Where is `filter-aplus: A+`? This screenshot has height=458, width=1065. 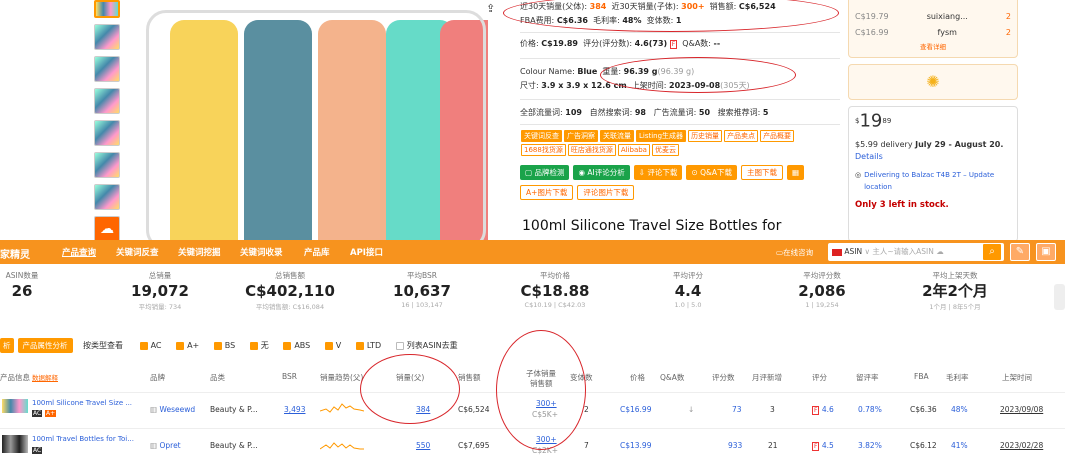 filter-aplus: A+ is located at coordinates (187, 345).